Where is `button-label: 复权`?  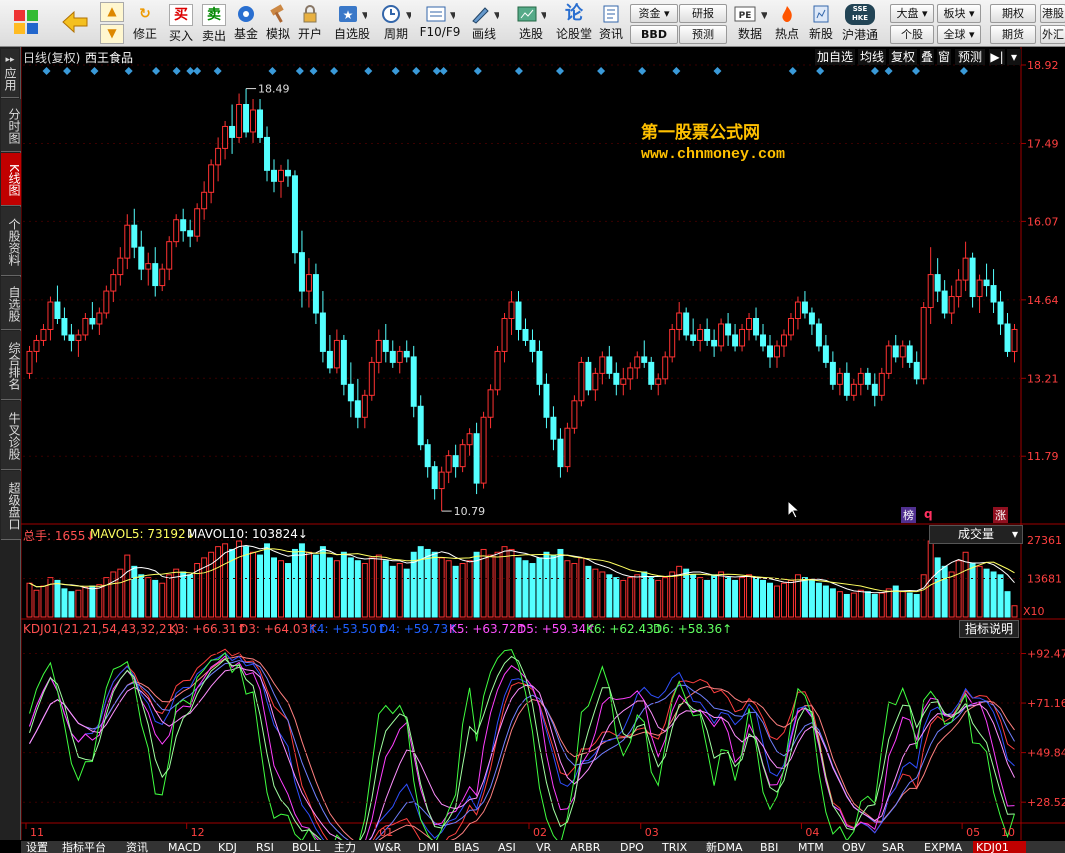
button-label: 复权 is located at coordinates (902, 57).